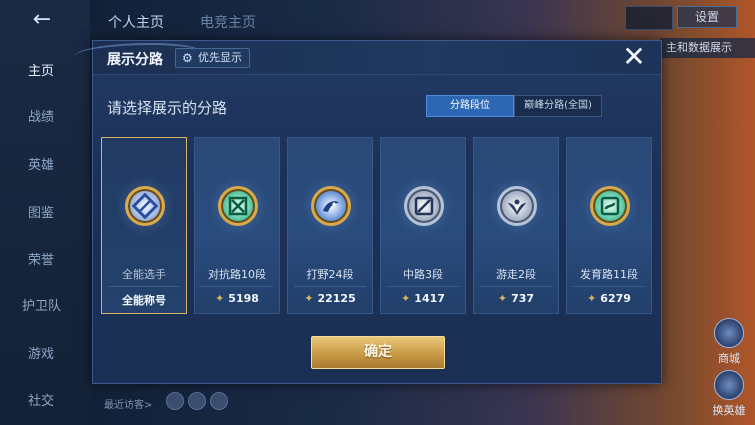 This screenshot has height=425, width=755. I want to click on card-score: ✦ 6279, so click(609, 298).